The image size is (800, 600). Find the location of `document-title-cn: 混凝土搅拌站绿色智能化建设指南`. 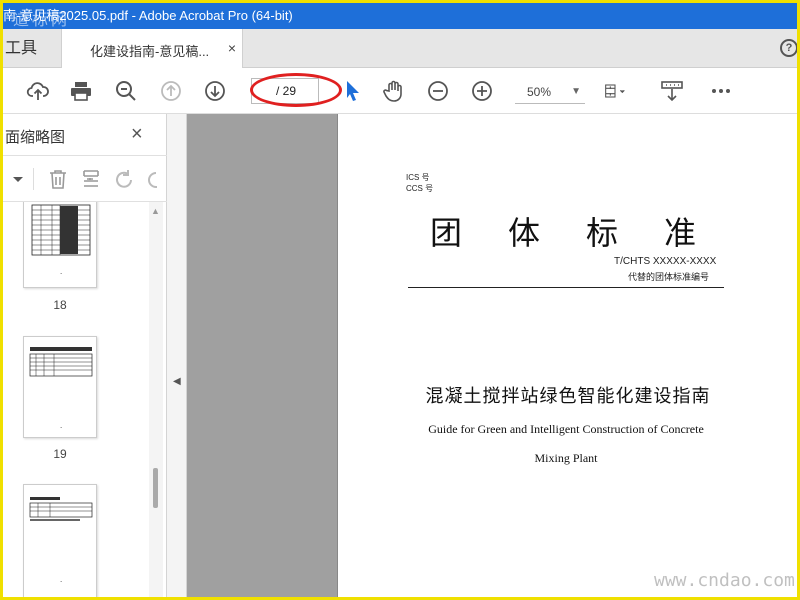

document-title-cn: 混凝土搅拌站绿色智能化建设指南 is located at coordinates (568, 396).